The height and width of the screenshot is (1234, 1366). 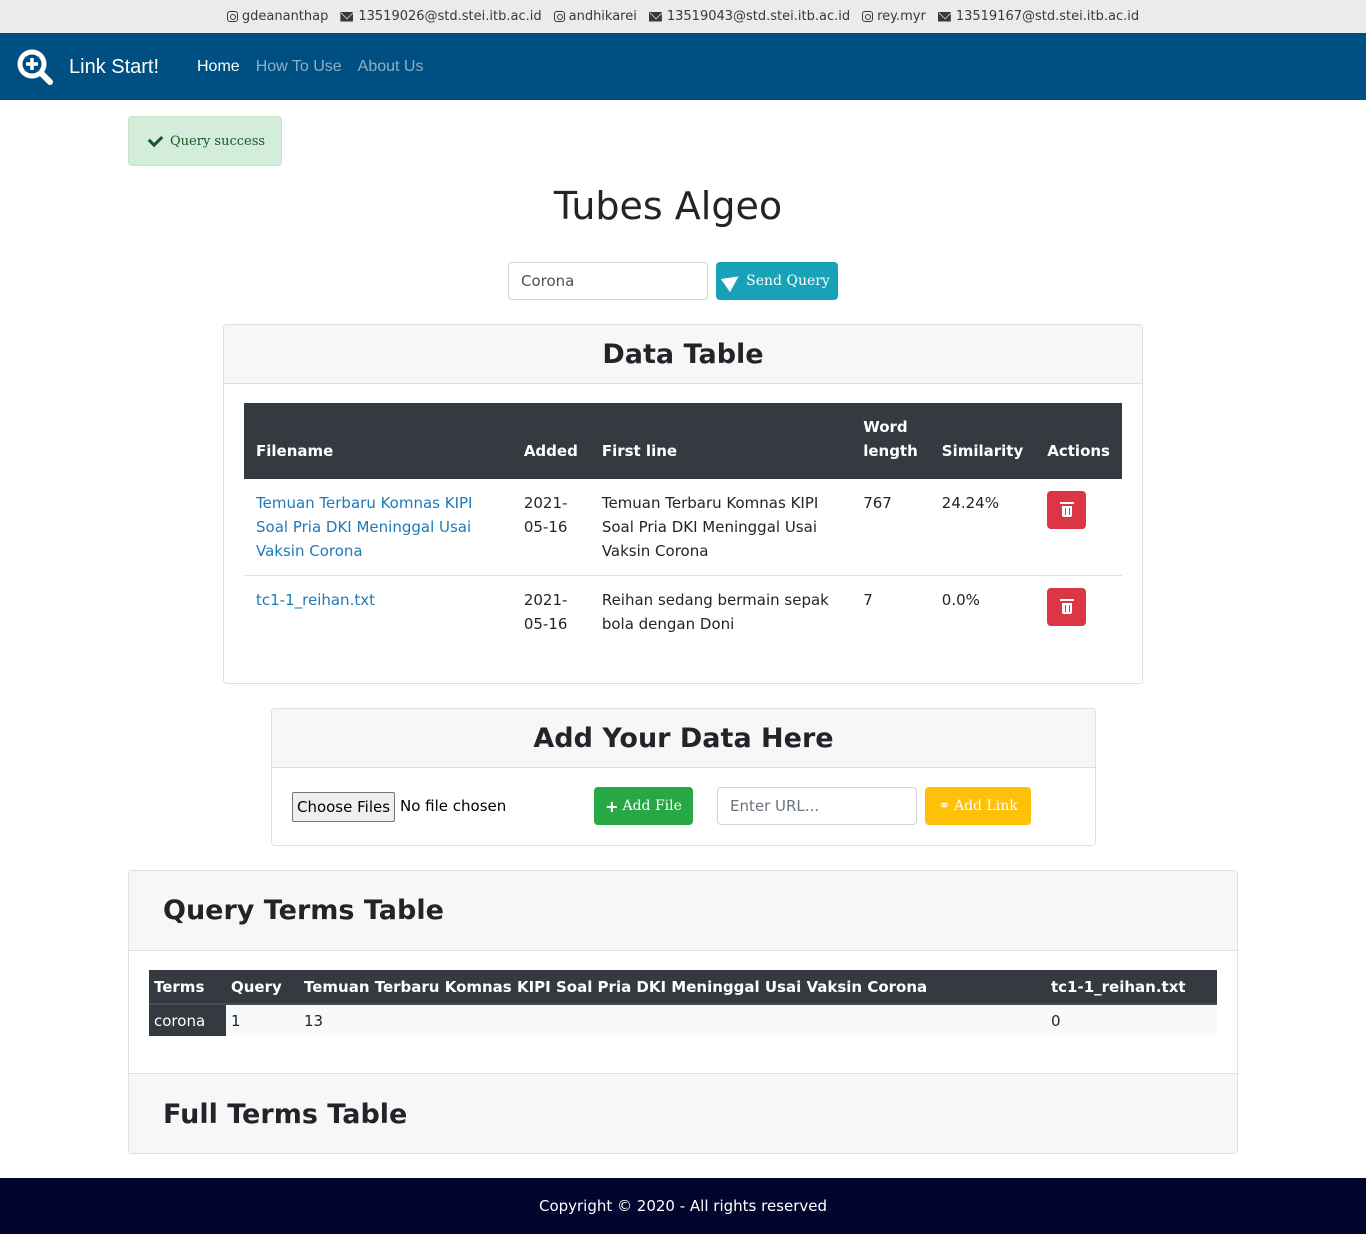 What do you see at coordinates (441, 16) in the screenshot?
I see `contact-email-1: 13519026@std.stei.itb.ac.id` at bounding box center [441, 16].